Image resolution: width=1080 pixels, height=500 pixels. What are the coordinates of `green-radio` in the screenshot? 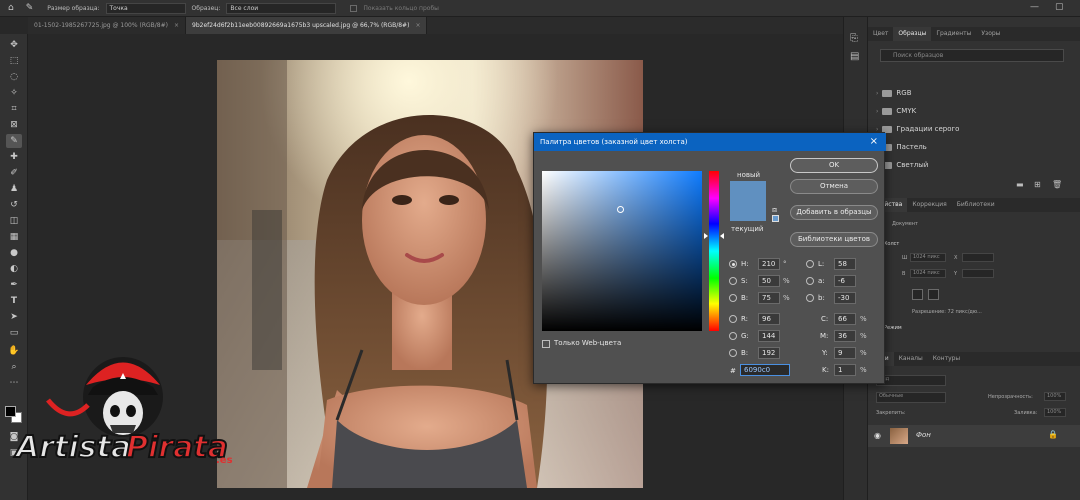 It's located at (733, 336).